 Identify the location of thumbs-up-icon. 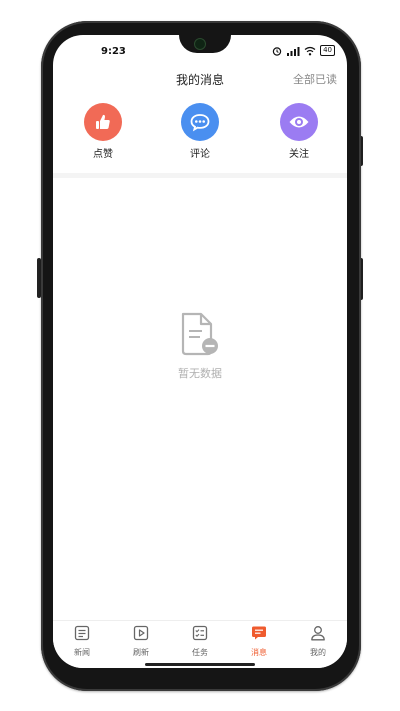
(103, 122).